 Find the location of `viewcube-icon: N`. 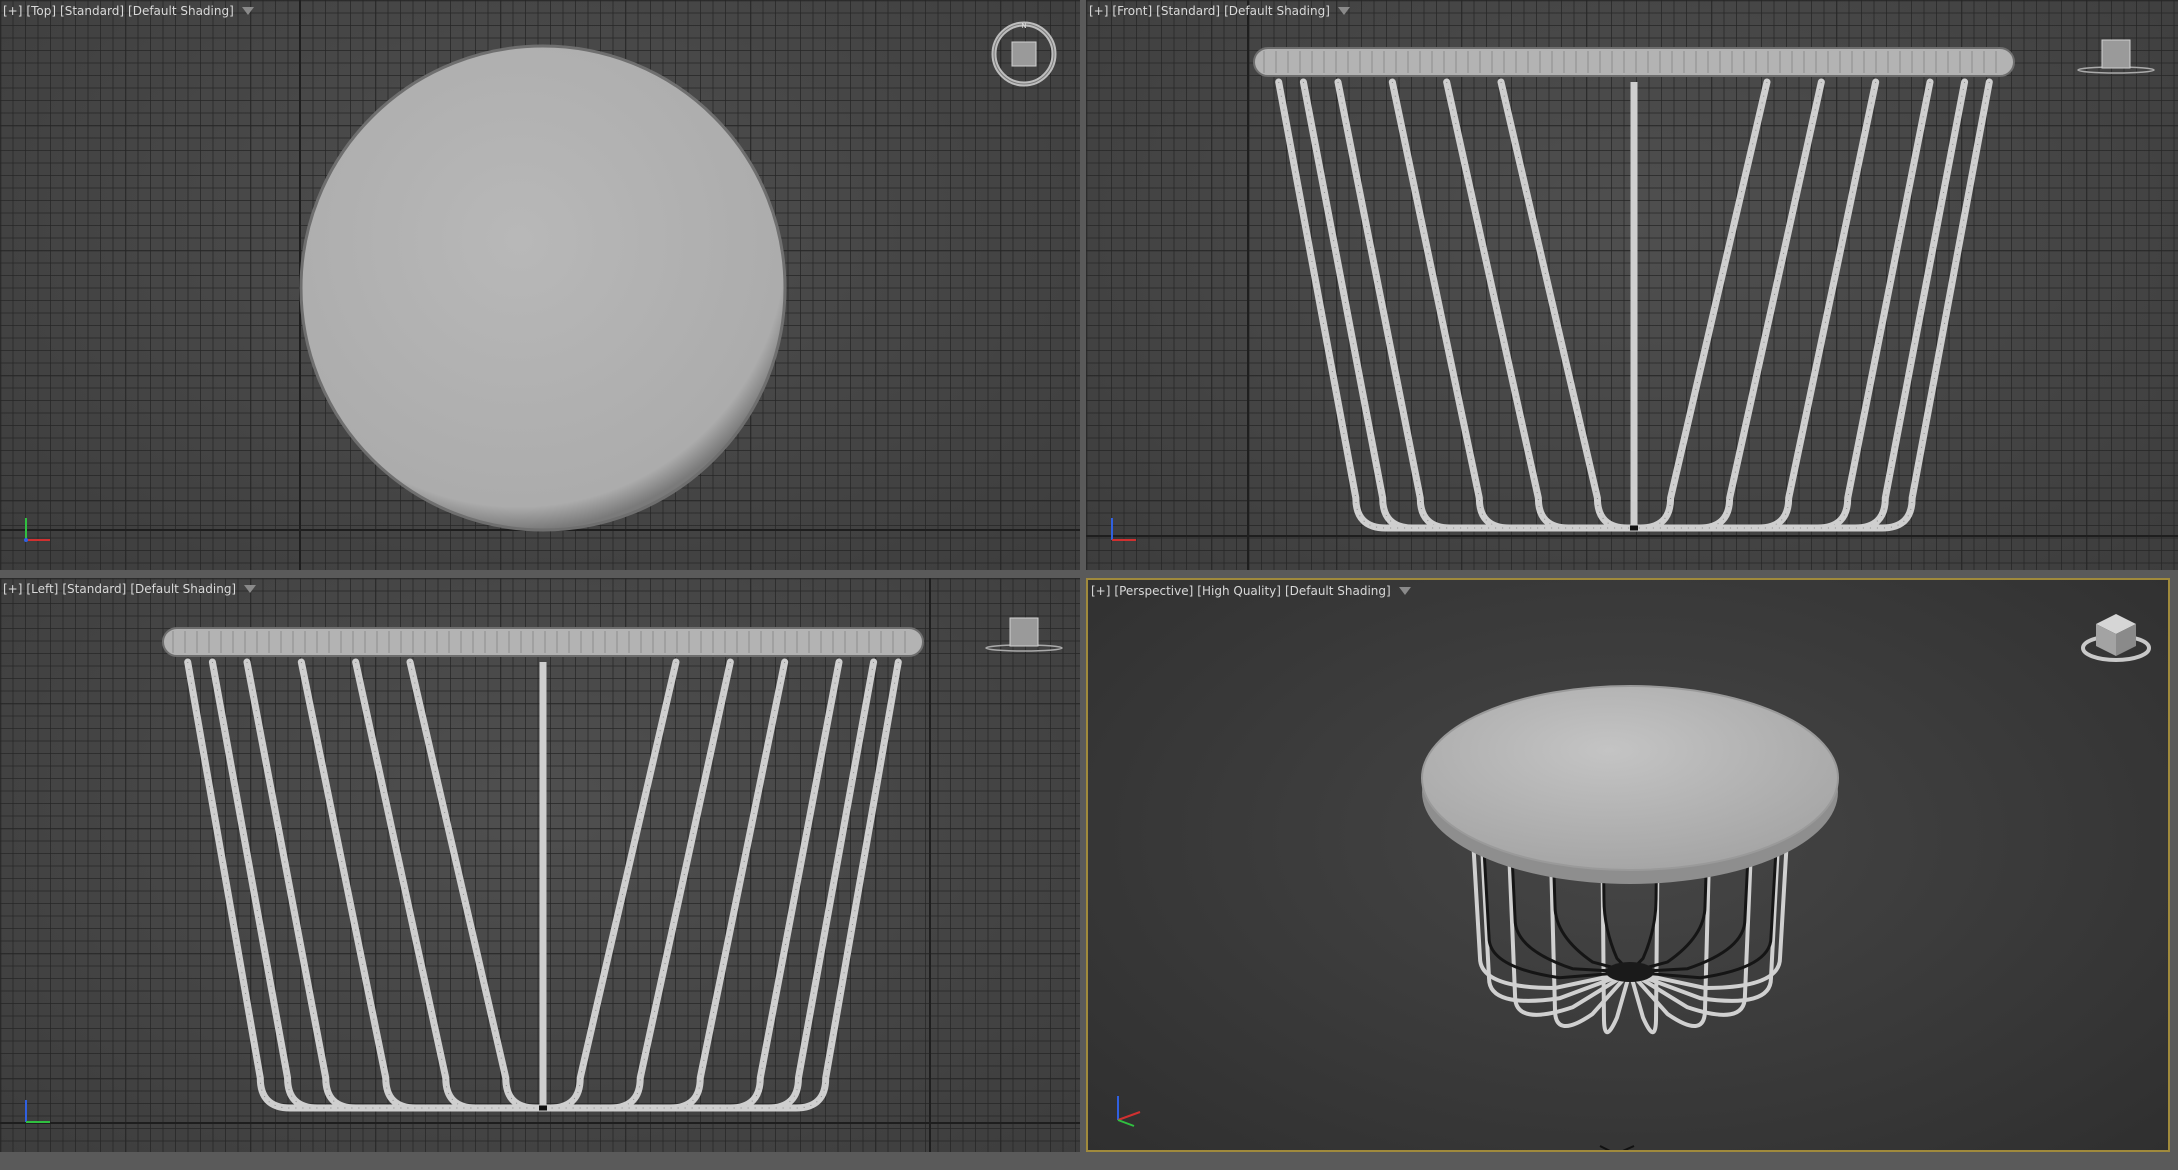

viewcube-icon: N is located at coordinates (1024, 56).